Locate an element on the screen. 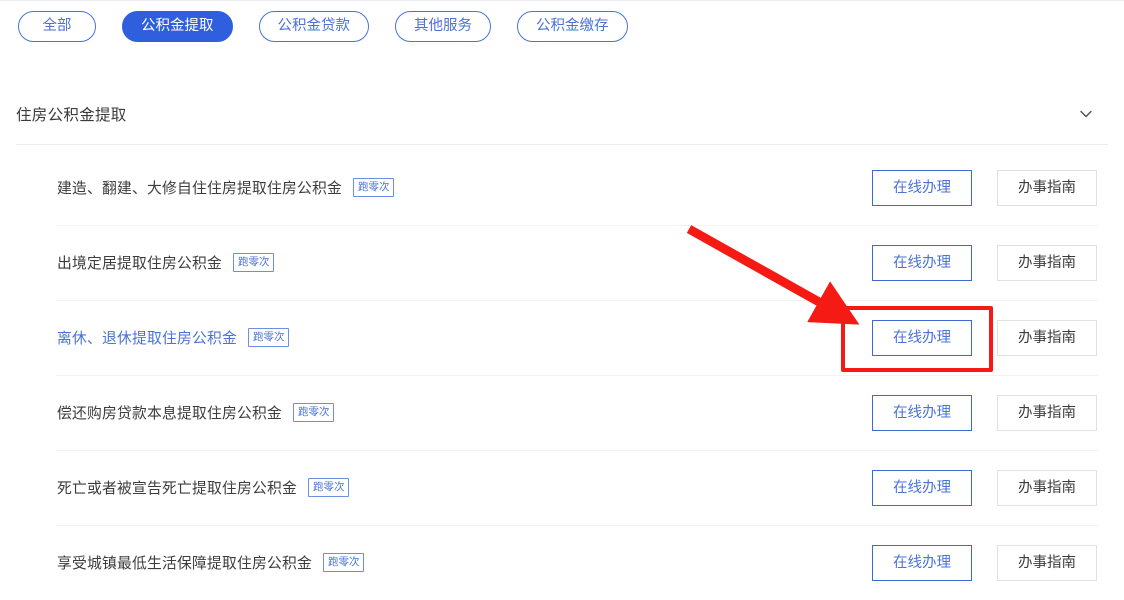  service-name-group: 建造、翻建、大修自住住房提取住房公积金 跑零次 is located at coordinates (226, 187).